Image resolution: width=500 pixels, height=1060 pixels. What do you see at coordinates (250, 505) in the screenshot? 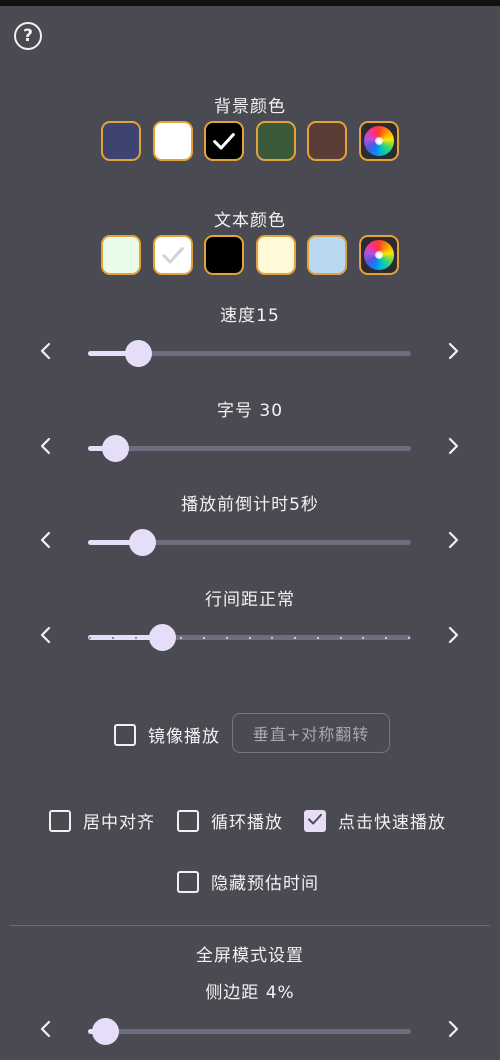
I see `countdown-label: 播放前倒计时5秒` at bounding box center [250, 505].